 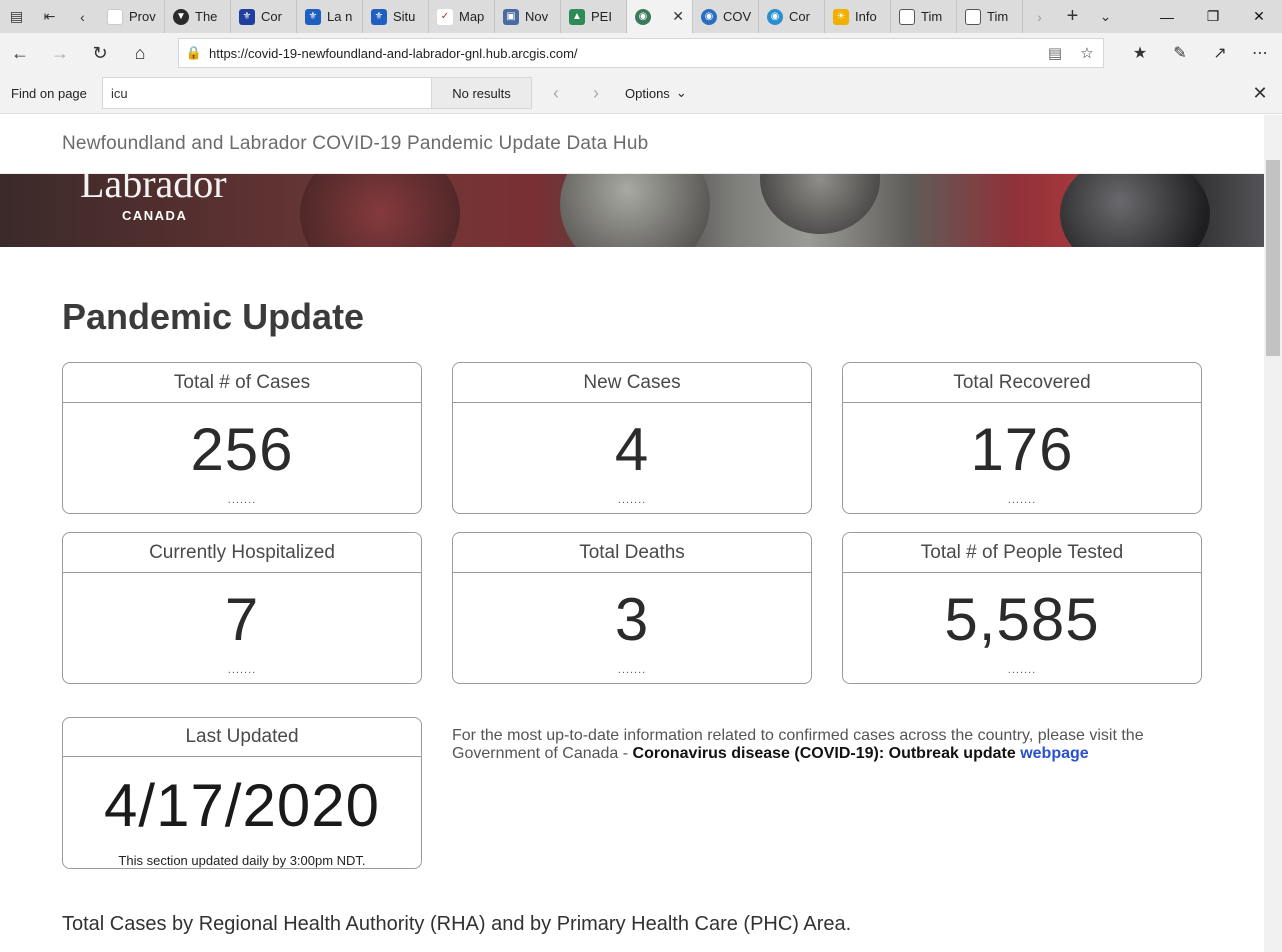 I want to click on new-tab-icon: +, so click(x=1072, y=16).